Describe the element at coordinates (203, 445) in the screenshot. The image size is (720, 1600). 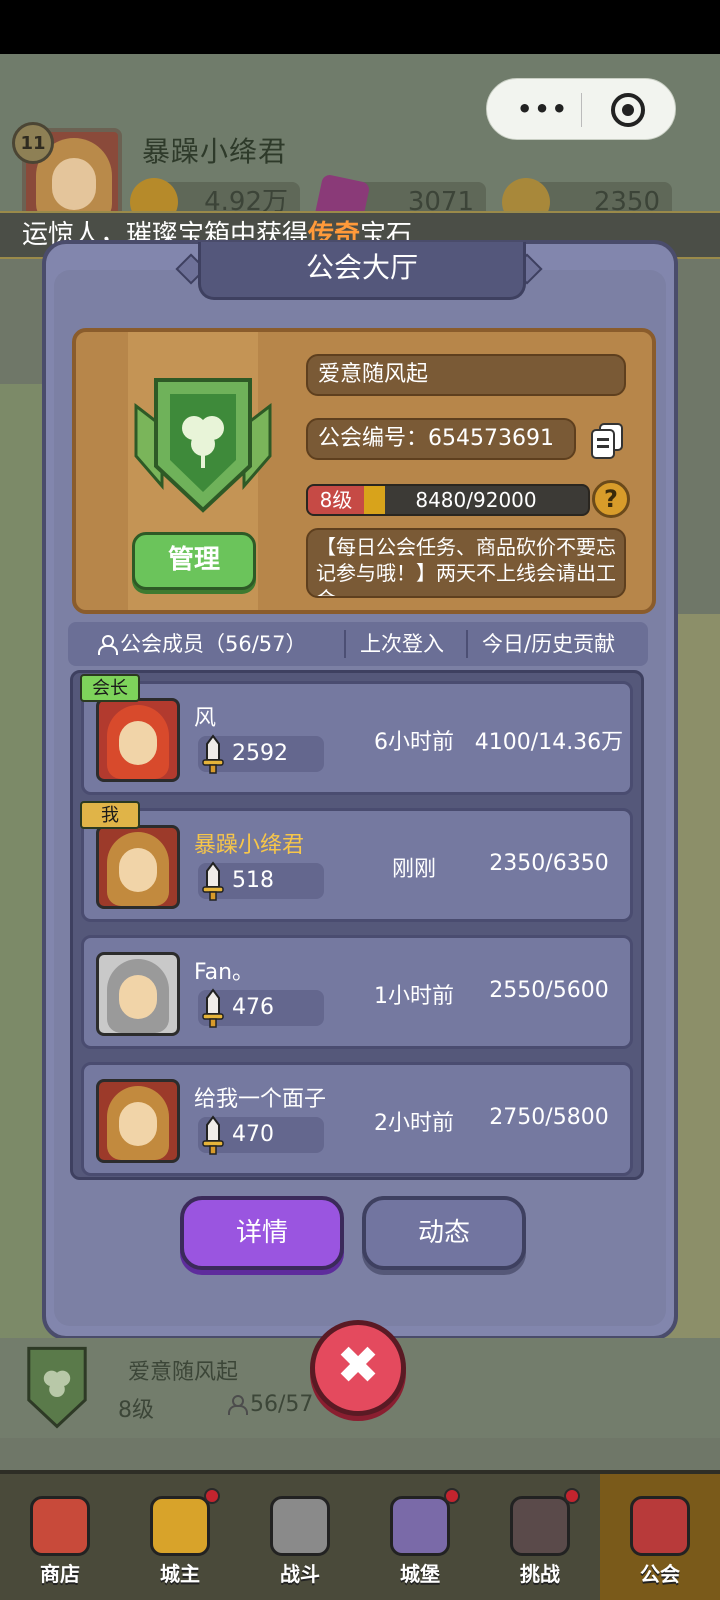
I see `guild-emblem-icon` at that location.